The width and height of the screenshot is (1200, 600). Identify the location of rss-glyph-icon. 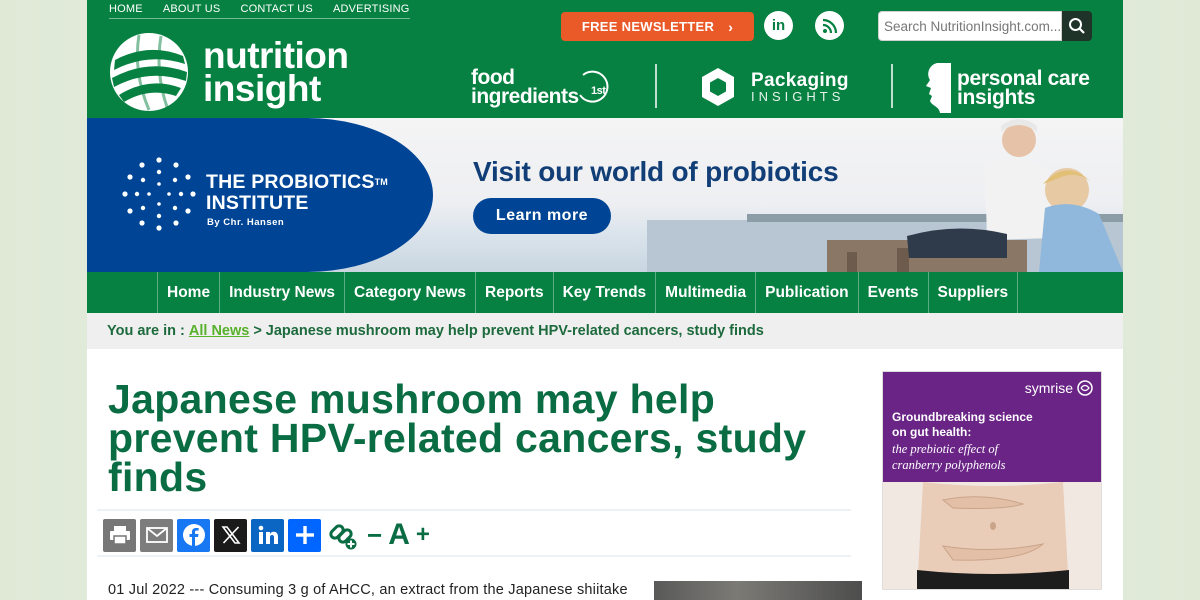
(829, 25).